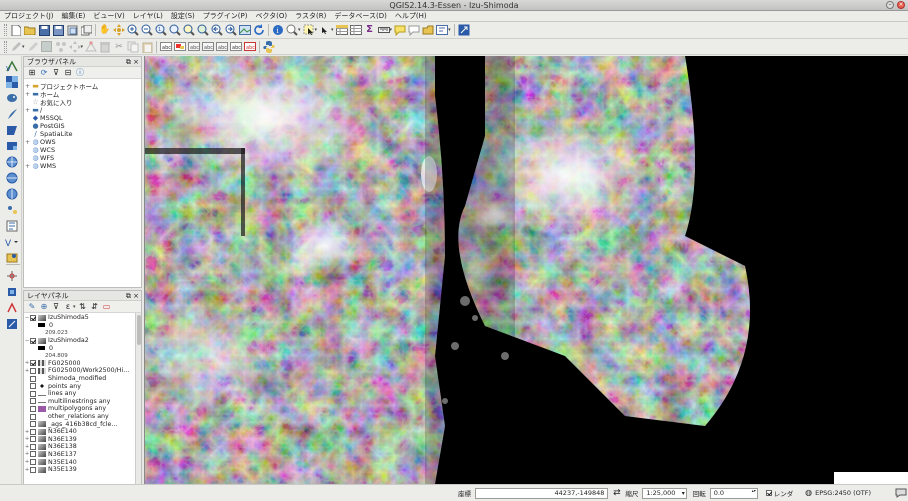 This screenshot has width=908, height=501. Describe the element at coordinates (292, 30) in the screenshot. I see `measure-icon` at that location.